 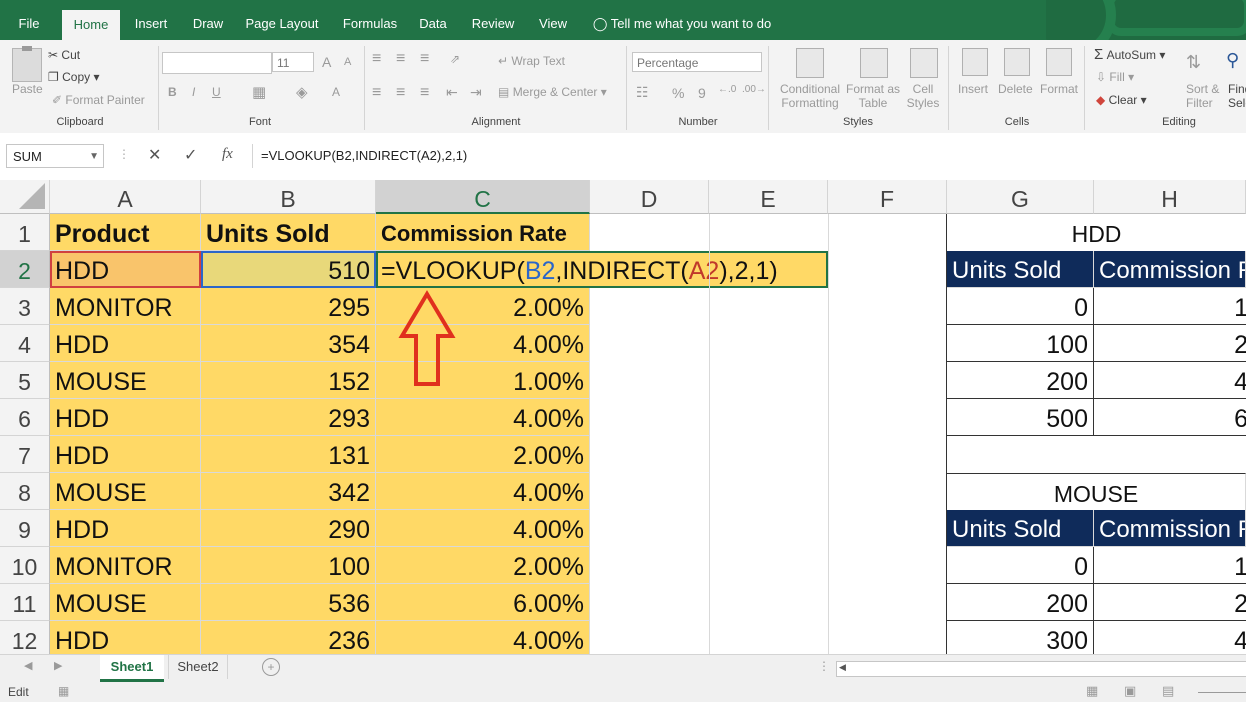 I want to click on column-header-f: F, so click(x=887, y=197).